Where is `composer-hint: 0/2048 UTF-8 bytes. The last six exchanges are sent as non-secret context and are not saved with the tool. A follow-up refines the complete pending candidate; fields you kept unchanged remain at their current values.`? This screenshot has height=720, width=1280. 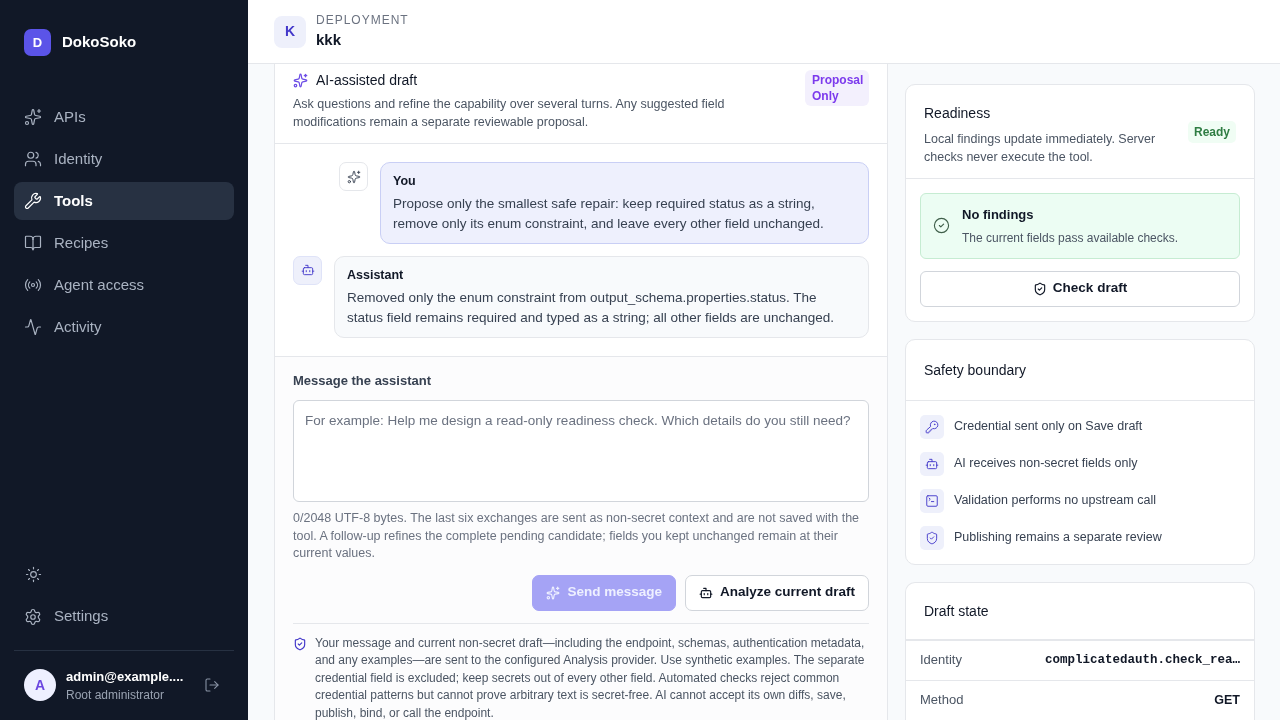
composer-hint: 0/2048 UTF-8 bytes. The last six exchanges are sent as non-secret context and are not saved with the tool. A follow-up refines the complete pending candidate; fields you kept unchanged remain at their current values. is located at coordinates (577, 536).